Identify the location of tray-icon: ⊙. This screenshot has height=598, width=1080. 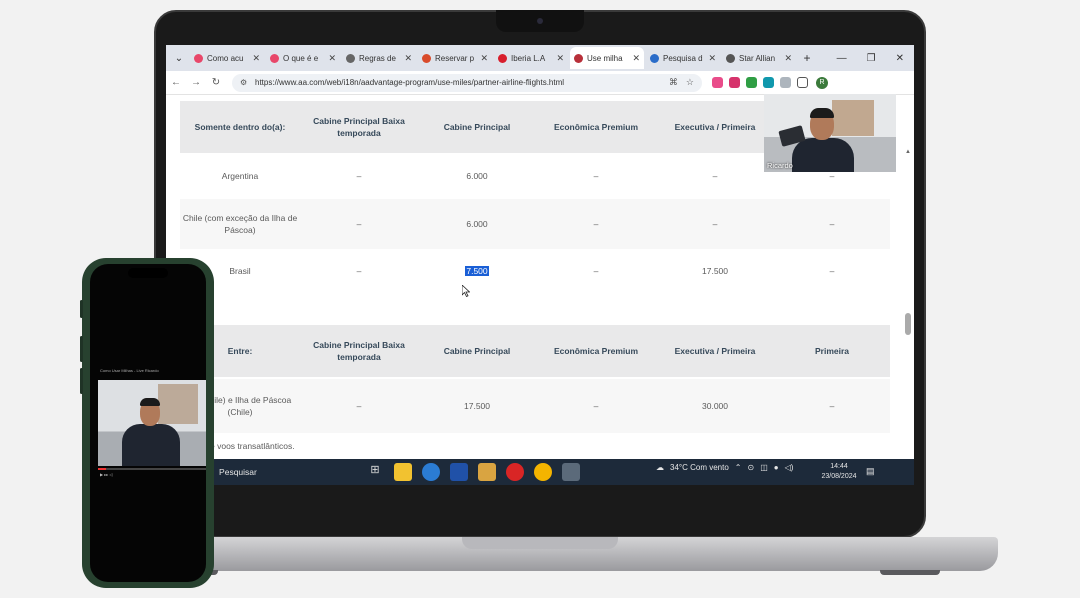
(750, 467).